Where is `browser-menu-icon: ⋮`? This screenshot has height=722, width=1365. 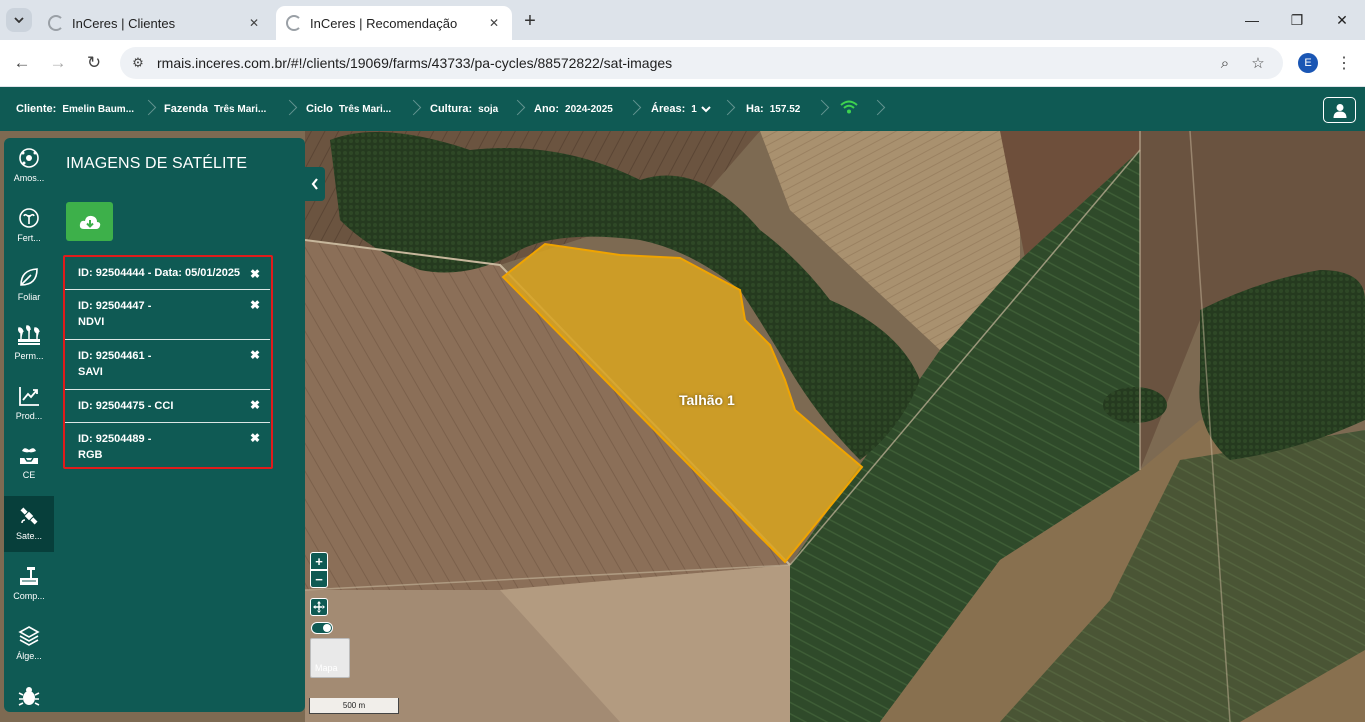 browser-menu-icon: ⋮ is located at coordinates (1344, 63).